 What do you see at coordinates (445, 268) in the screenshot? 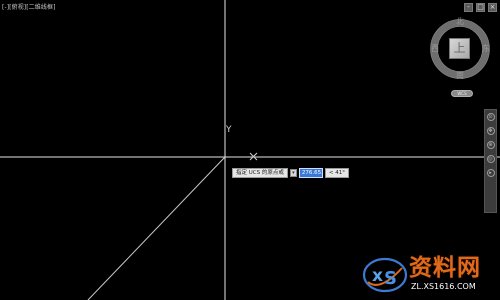
I see `watermark-title: 资料网` at bounding box center [445, 268].